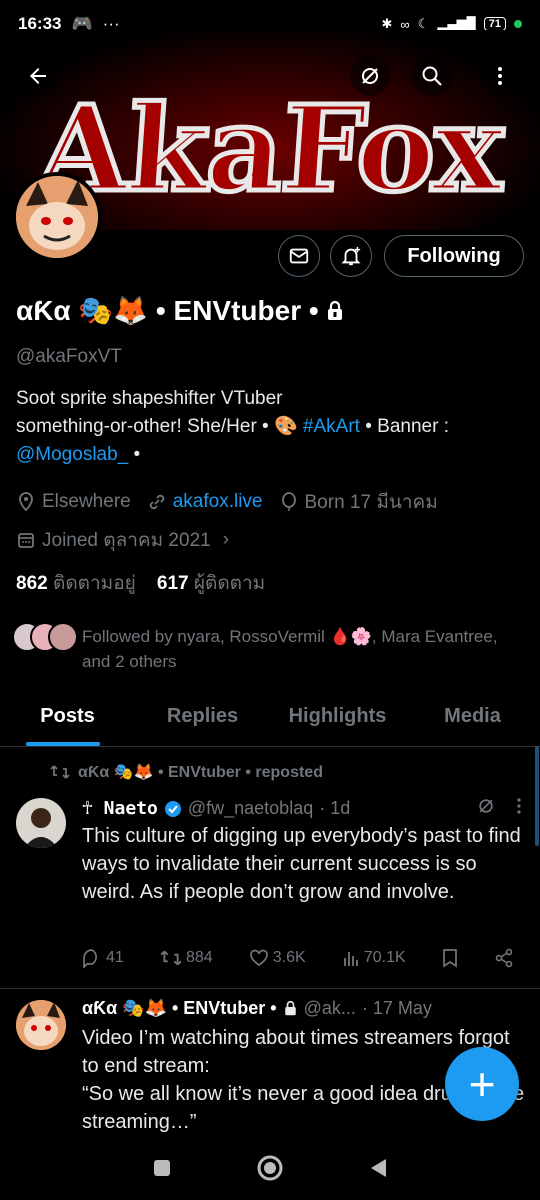  What do you see at coordinates (384, 957) in the screenshot?
I see `view-count: 70.1K` at bounding box center [384, 957].